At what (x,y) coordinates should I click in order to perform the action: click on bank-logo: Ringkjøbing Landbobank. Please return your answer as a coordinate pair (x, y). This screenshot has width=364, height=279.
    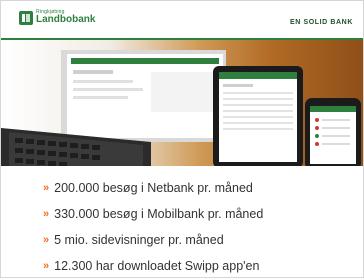
    Looking at the image, I should click on (57, 17).